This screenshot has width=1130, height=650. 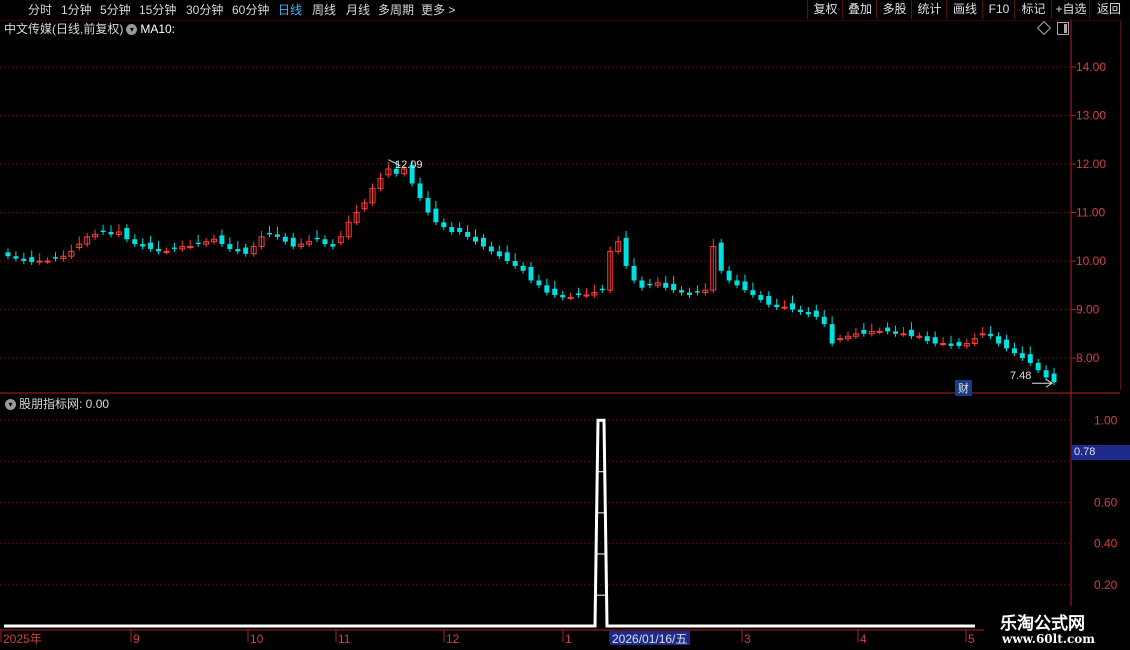 I want to click on date-label: 10, so click(x=257, y=639).